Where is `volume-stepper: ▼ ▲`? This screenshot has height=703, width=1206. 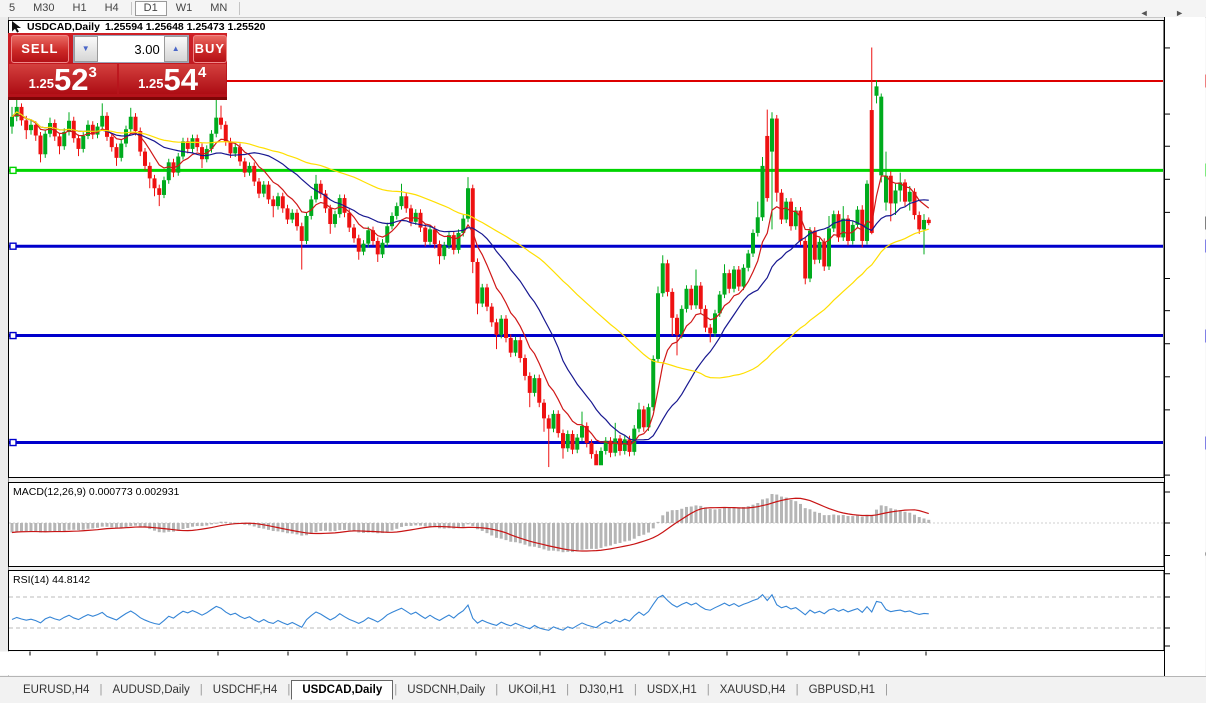 volume-stepper: ▼ ▲ is located at coordinates (130, 49).